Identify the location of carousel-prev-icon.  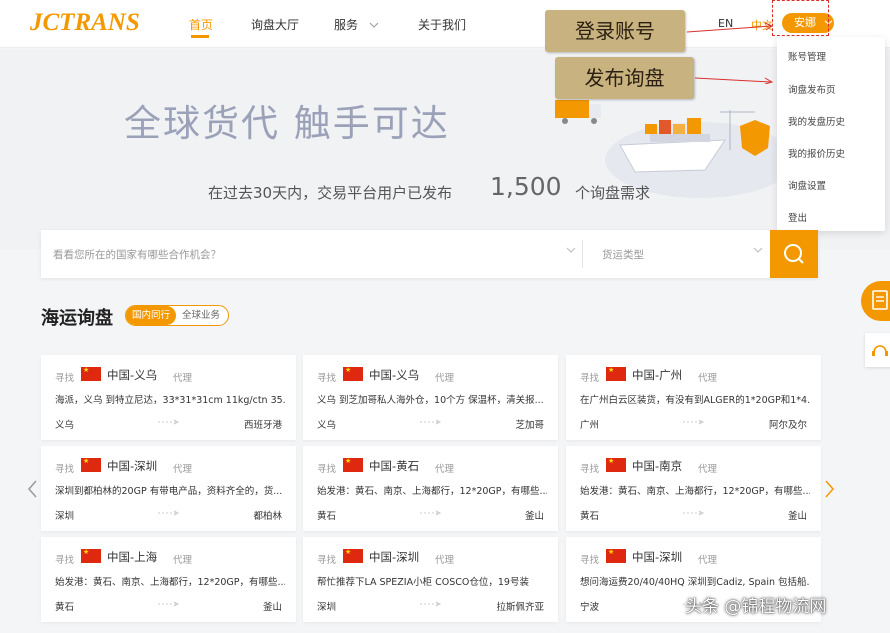
(33, 489).